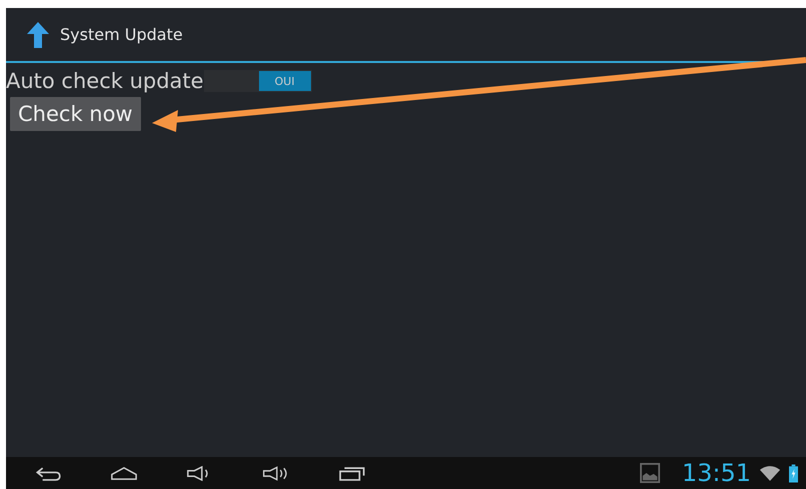  What do you see at coordinates (48, 473) in the screenshot?
I see `back-icon` at bounding box center [48, 473].